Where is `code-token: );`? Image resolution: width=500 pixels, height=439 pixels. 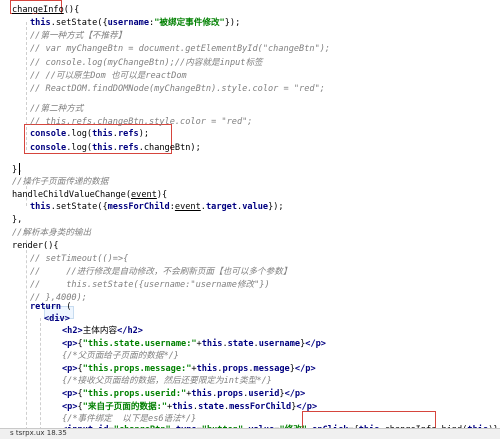 code-token: ); is located at coordinates (144, 134).